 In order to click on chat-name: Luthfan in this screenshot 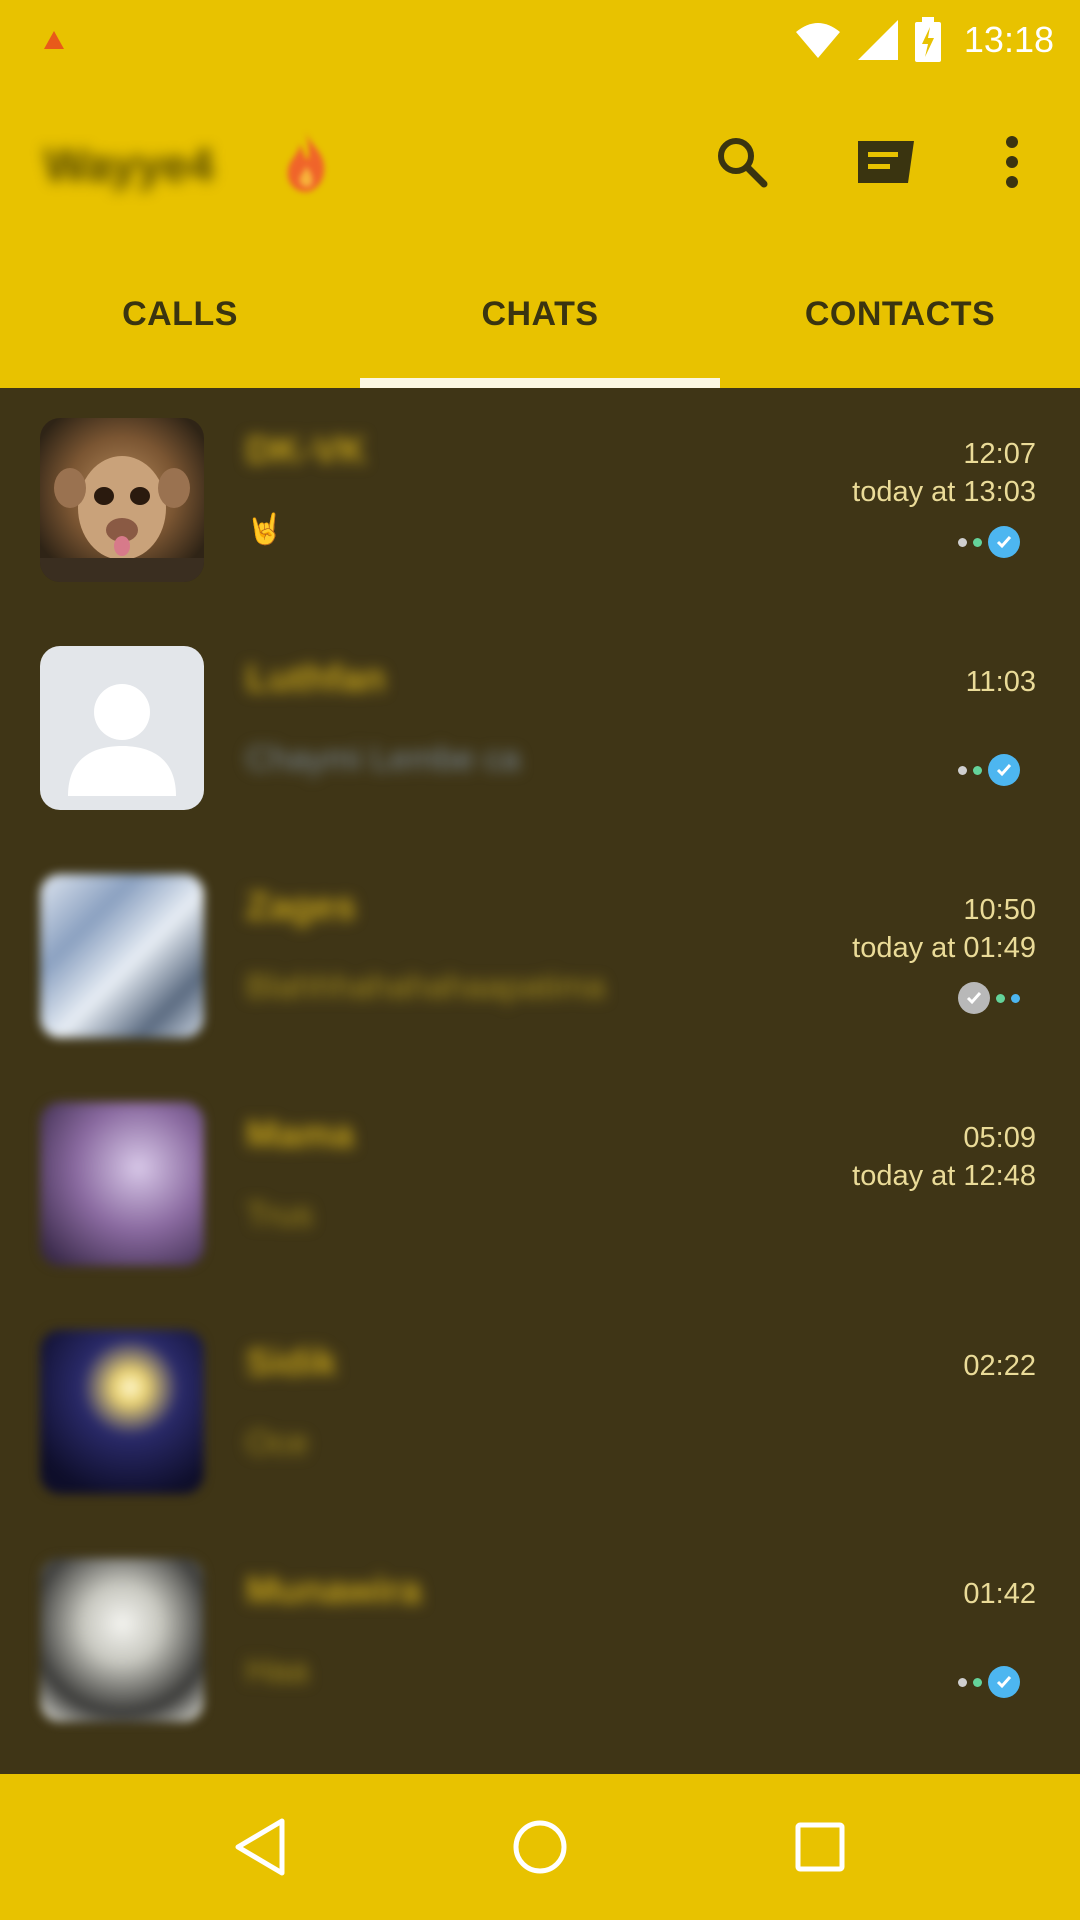, I will do `click(316, 679)`.